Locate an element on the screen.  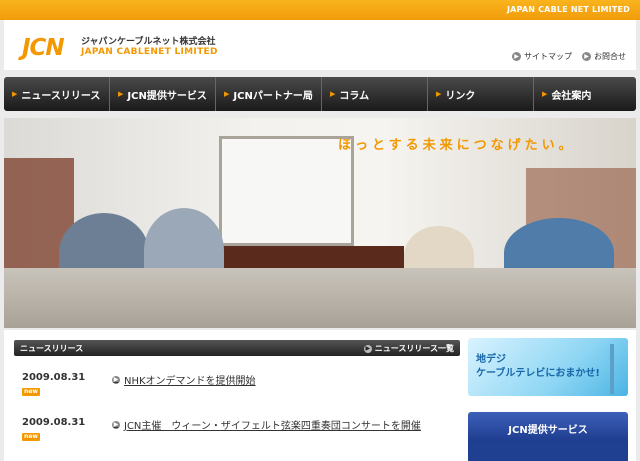
news-list-link: ▶ ニュースリリース一覧 is located at coordinates (408, 348).